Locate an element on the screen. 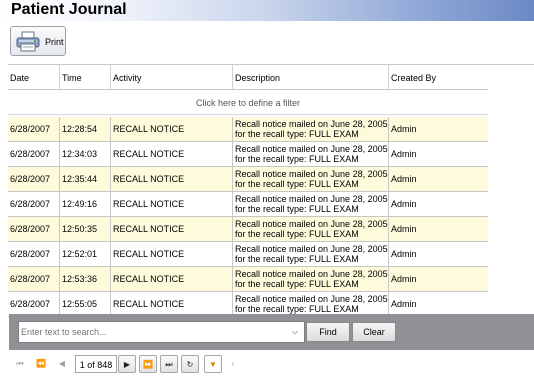  cell-time: 12:35:44 is located at coordinates (85, 179).